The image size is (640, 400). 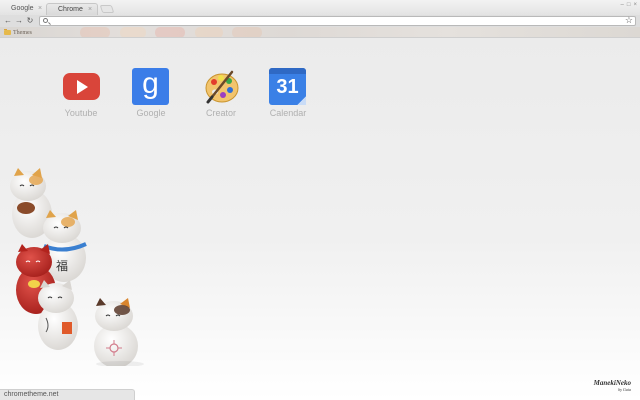 What do you see at coordinates (77, 267) in the screenshot?
I see `maneki-neko-artwork: 福` at bounding box center [77, 267].